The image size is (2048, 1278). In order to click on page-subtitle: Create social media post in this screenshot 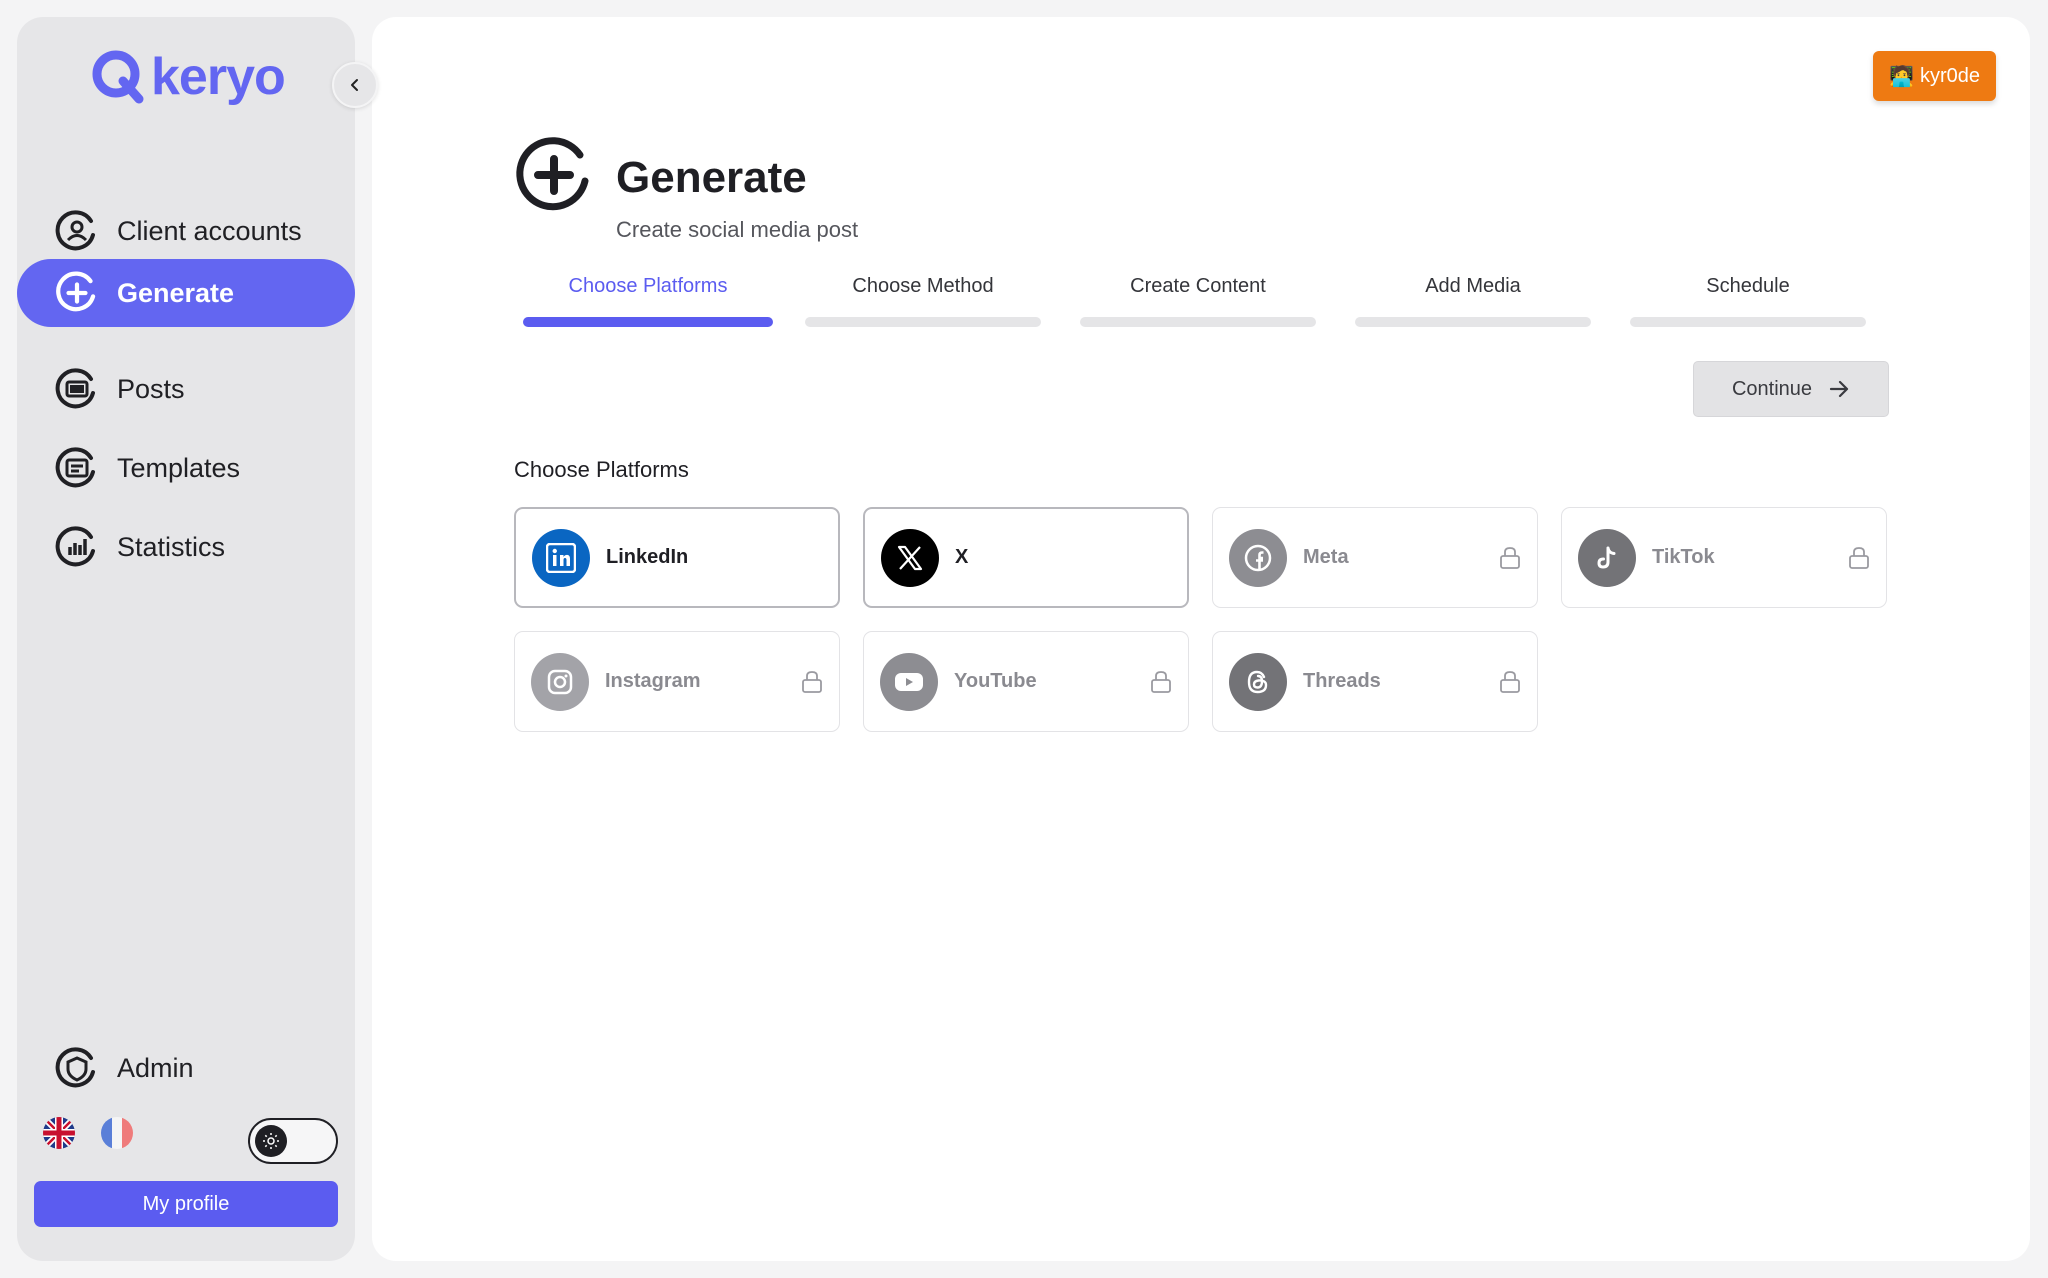, I will do `click(737, 229)`.